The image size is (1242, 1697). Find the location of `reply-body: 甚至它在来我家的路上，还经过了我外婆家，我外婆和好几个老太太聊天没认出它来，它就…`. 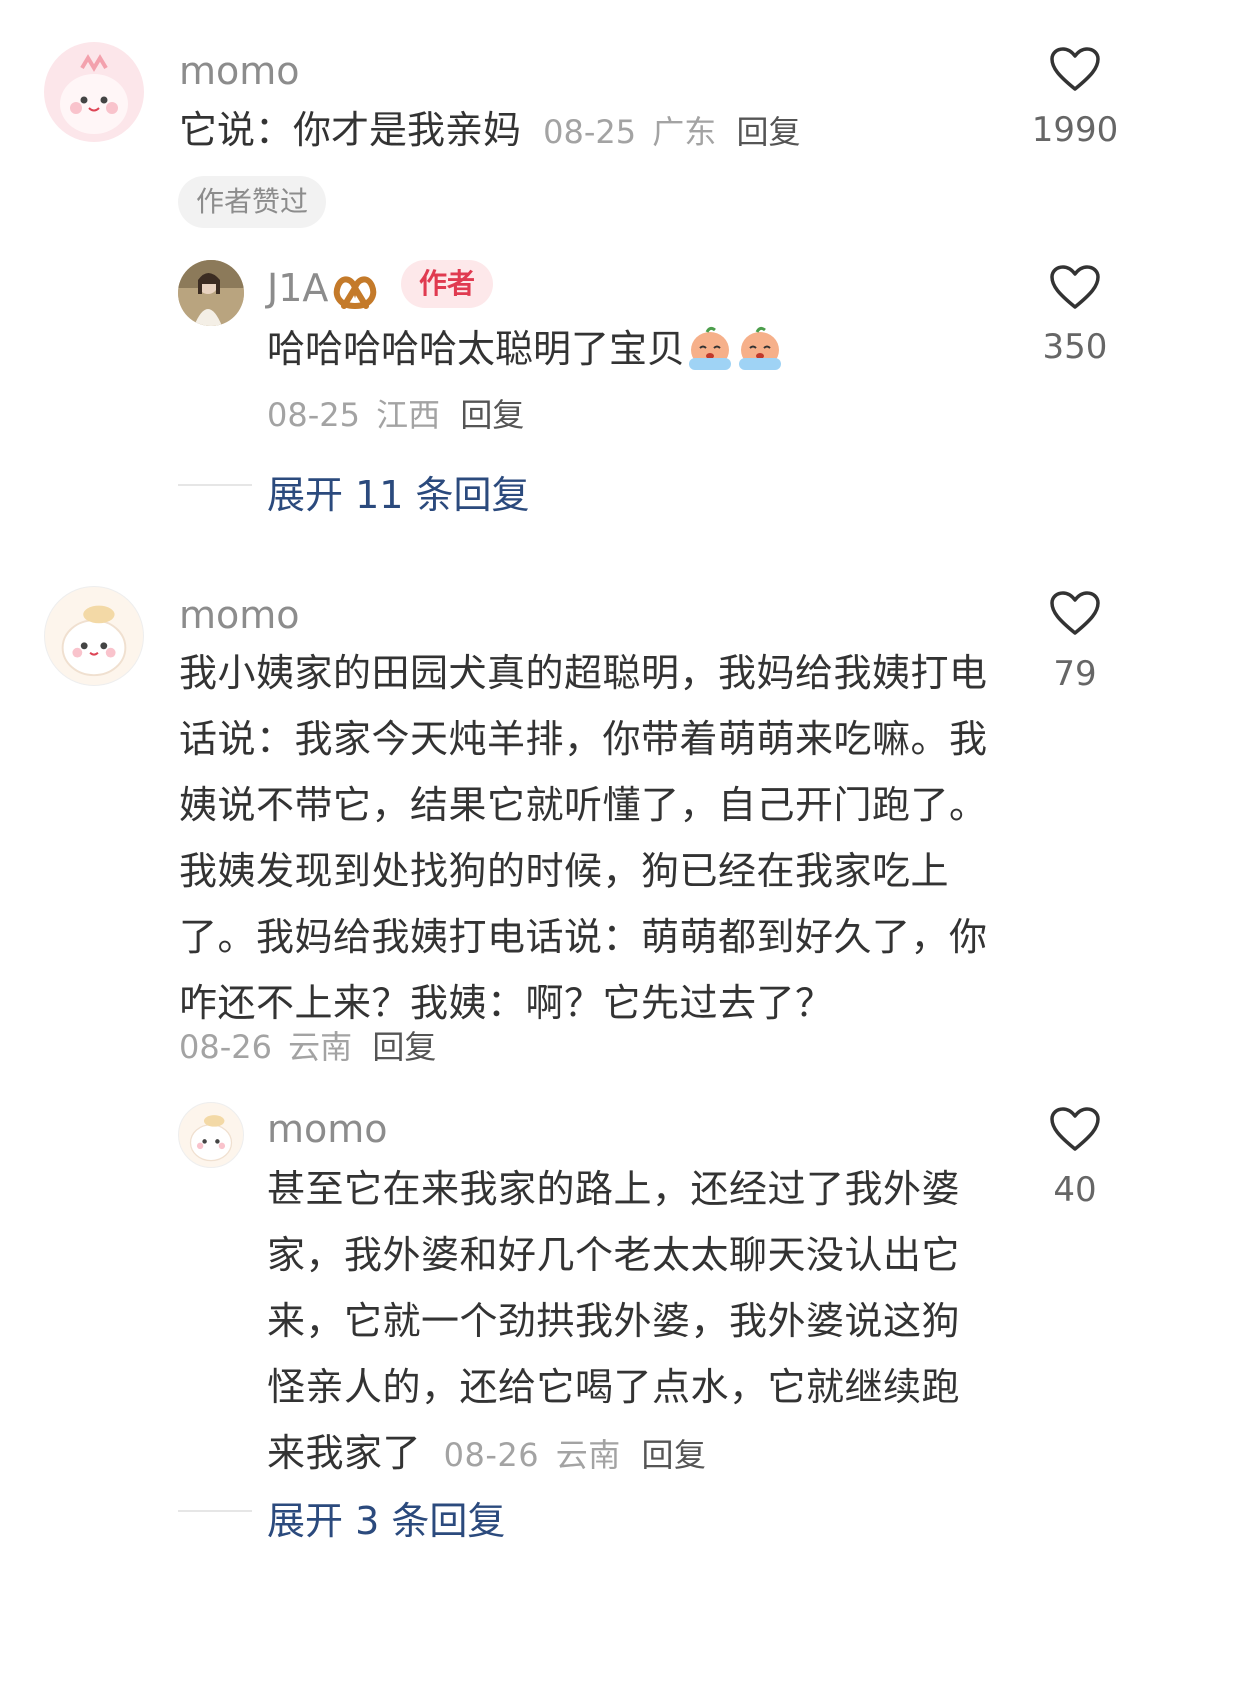

reply-body: 甚至它在来我家的路上，还经过了我外婆家，我外婆和好几个老太太聊天没认出它来，它就… is located at coordinates (614, 1321).